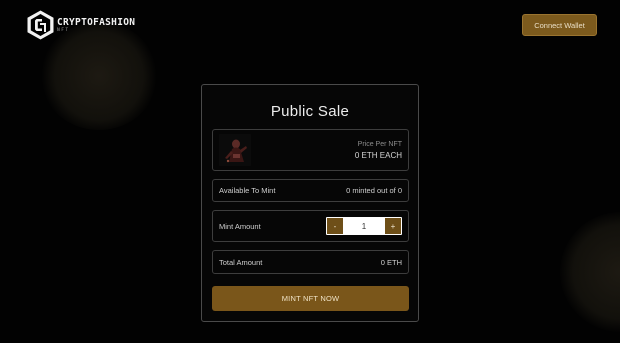 The height and width of the screenshot is (343, 620). Describe the element at coordinates (241, 262) in the screenshot. I see `total-label: Total Amount` at that location.